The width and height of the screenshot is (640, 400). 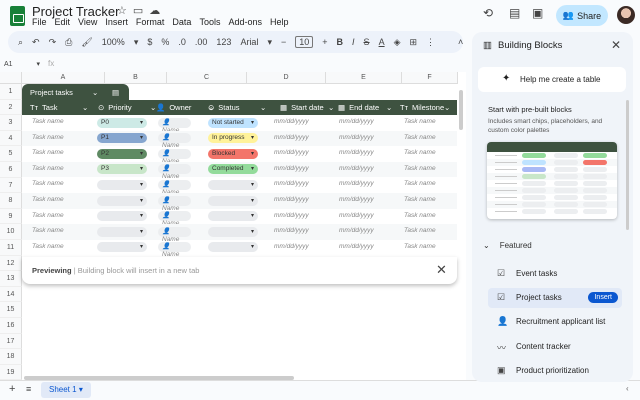 I want to click on column-owner: 👤 Owner ⌄, so click(x=185, y=107).